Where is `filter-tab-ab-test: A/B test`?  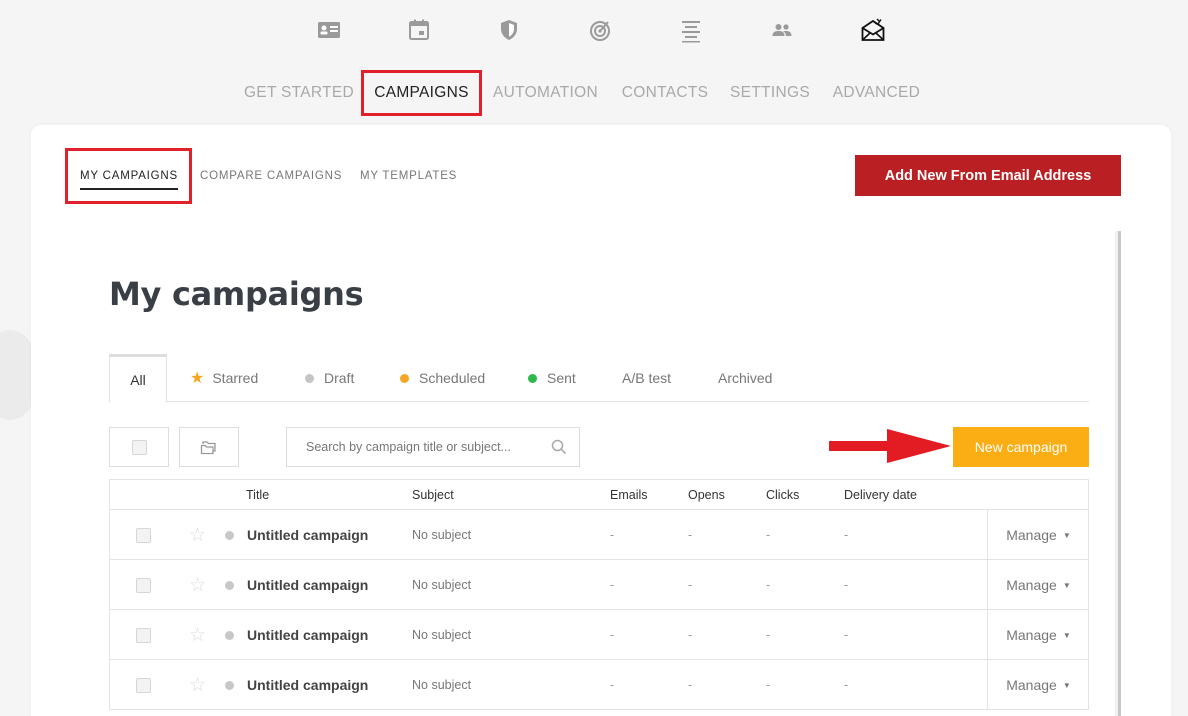
filter-tab-ab-test: A/B test is located at coordinates (646, 378).